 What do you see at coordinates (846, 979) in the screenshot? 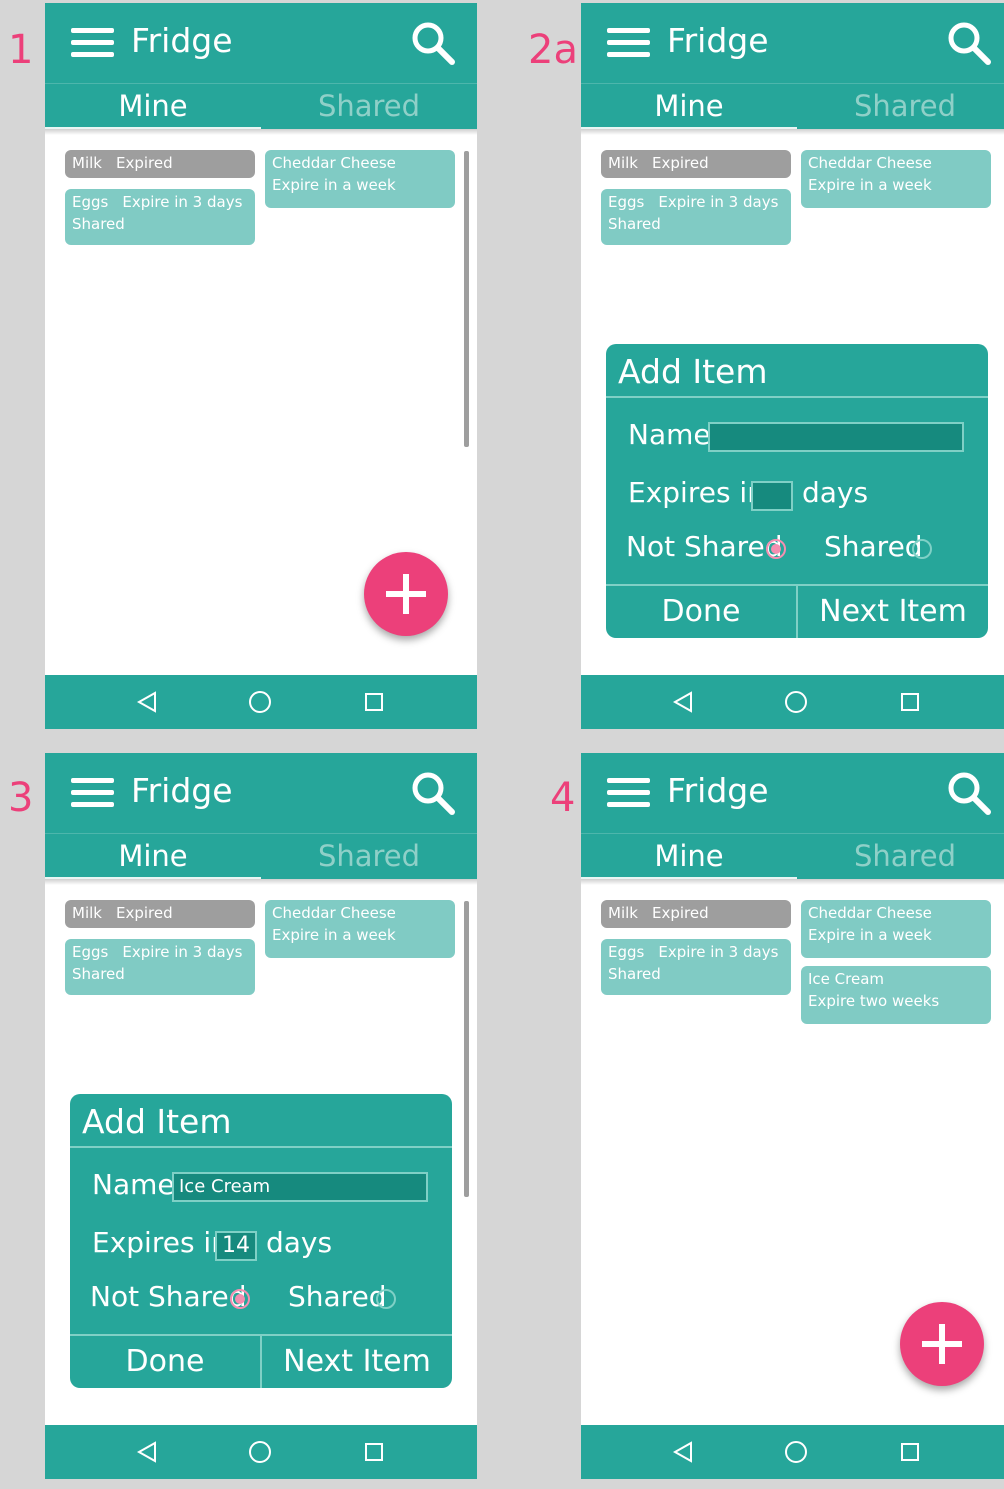
I see `item-name: Ice Cream` at bounding box center [846, 979].